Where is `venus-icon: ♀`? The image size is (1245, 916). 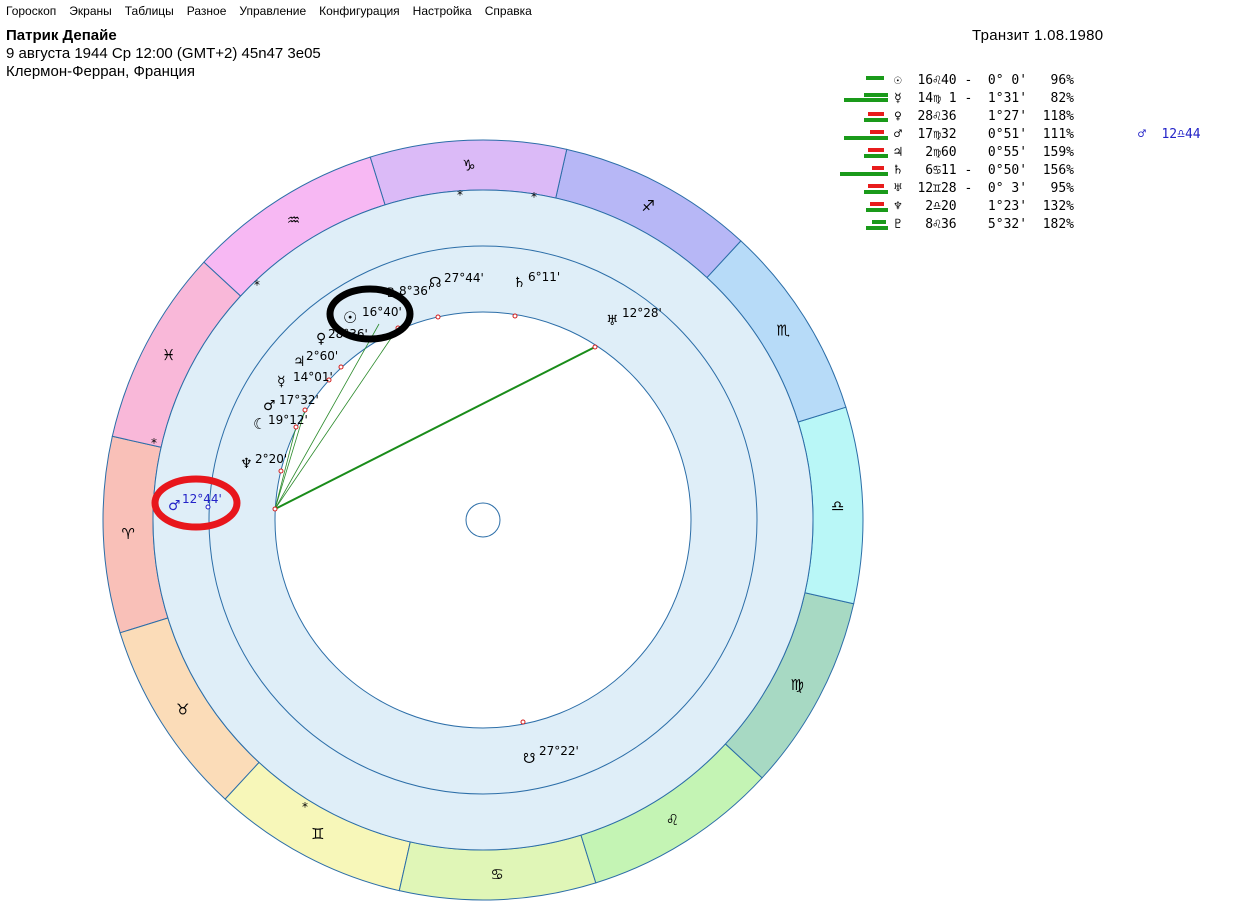
venus-icon: ♀ is located at coordinates (321, 339).